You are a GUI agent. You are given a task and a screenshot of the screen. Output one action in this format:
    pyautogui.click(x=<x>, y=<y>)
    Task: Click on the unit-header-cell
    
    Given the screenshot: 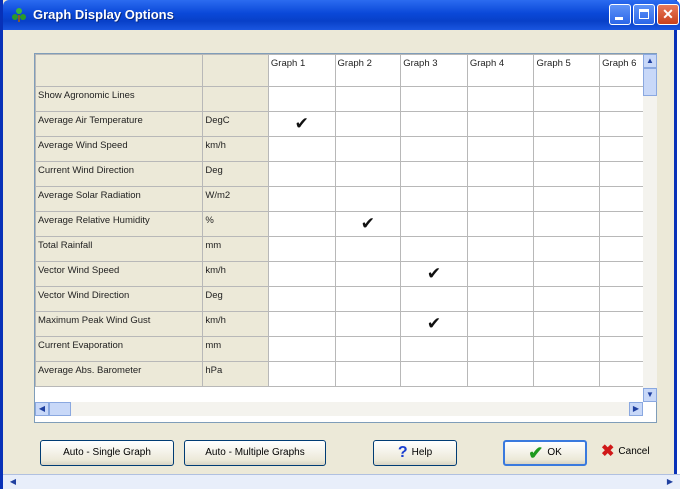 What is the action you would take?
    pyautogui.click(x=235, y=70)
    